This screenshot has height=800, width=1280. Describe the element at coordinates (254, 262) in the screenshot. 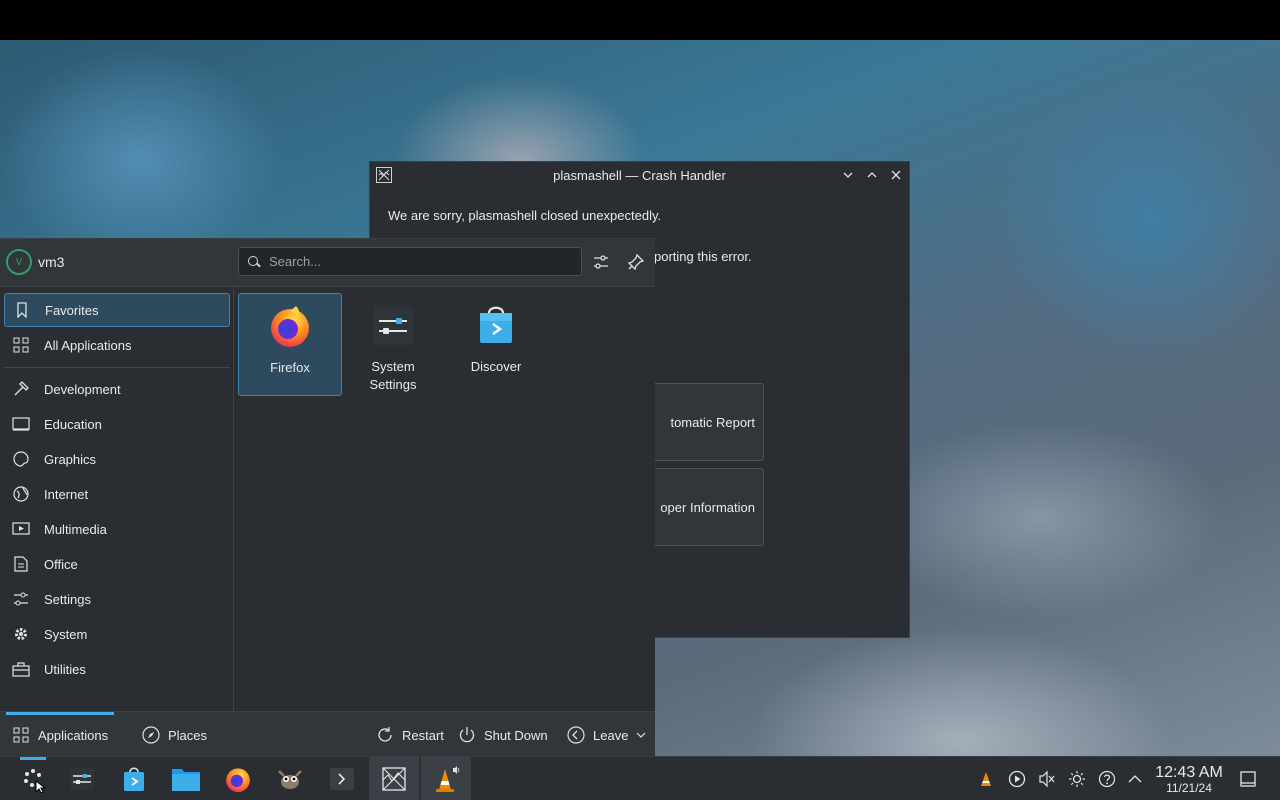

I see `search-icon` at that location.